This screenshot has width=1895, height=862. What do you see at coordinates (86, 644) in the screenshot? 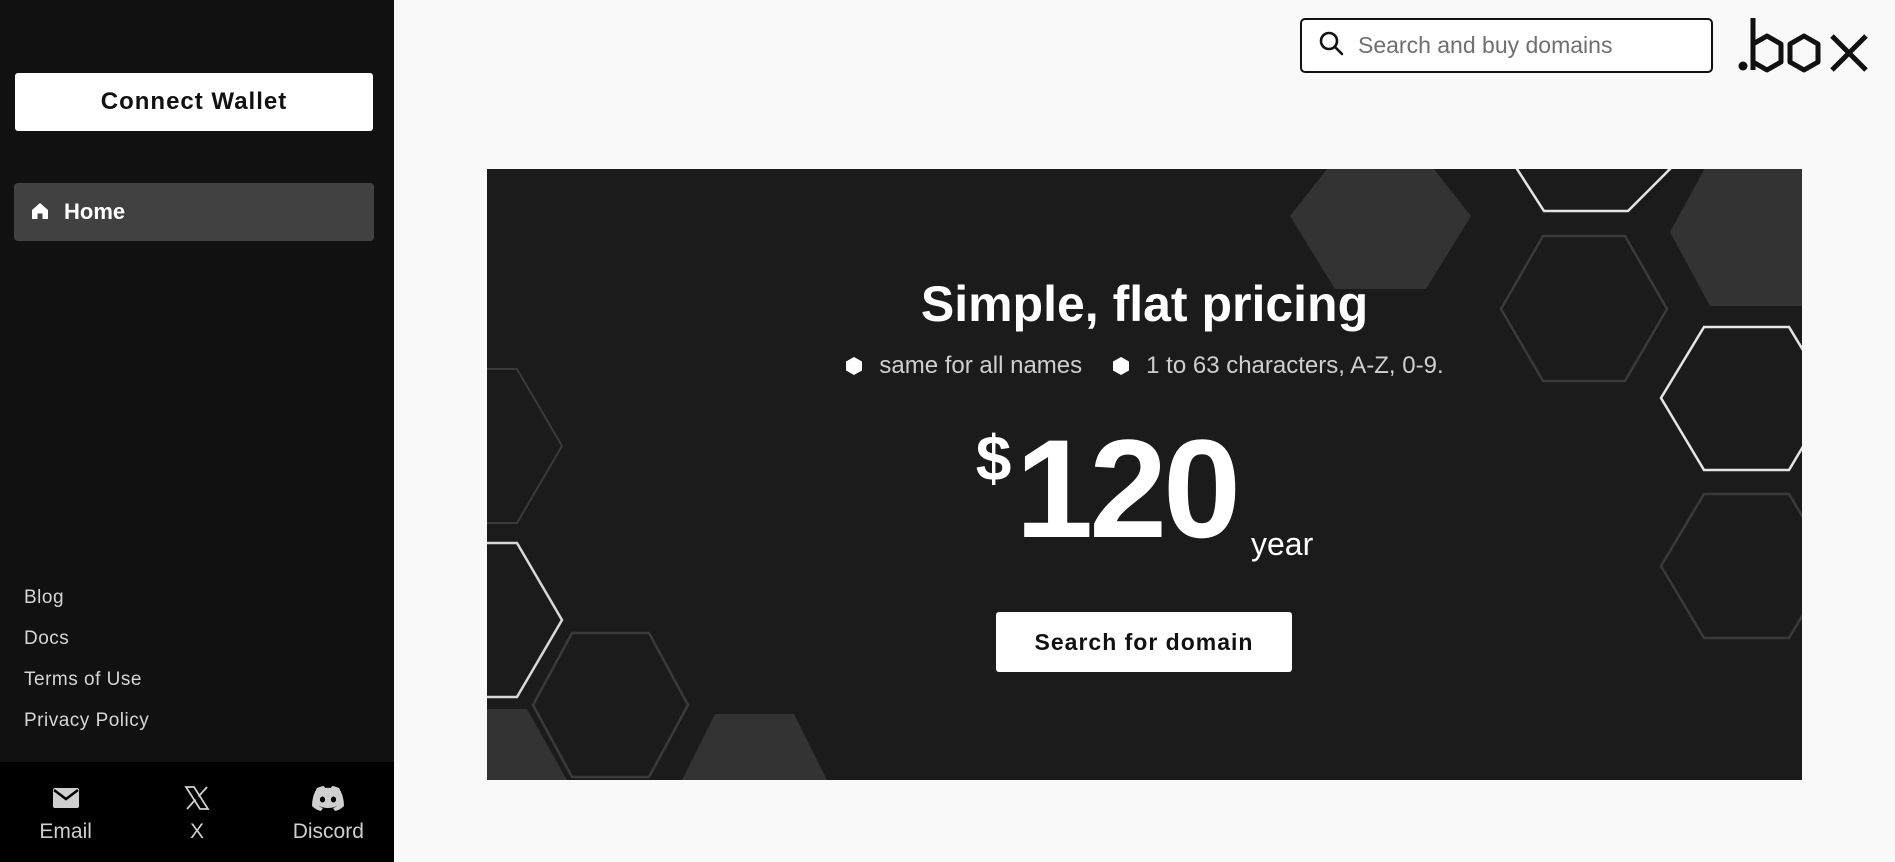
I see `docs-link: Docs` at bounding box center [86, 644].